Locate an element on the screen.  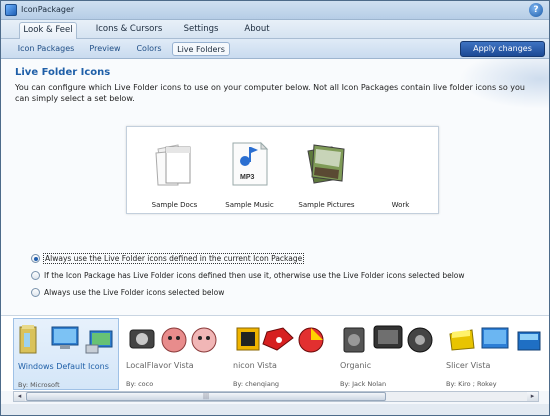
horizontal-scrollbar: ◂ ||| ▸ is located at coordinates (276, 396).